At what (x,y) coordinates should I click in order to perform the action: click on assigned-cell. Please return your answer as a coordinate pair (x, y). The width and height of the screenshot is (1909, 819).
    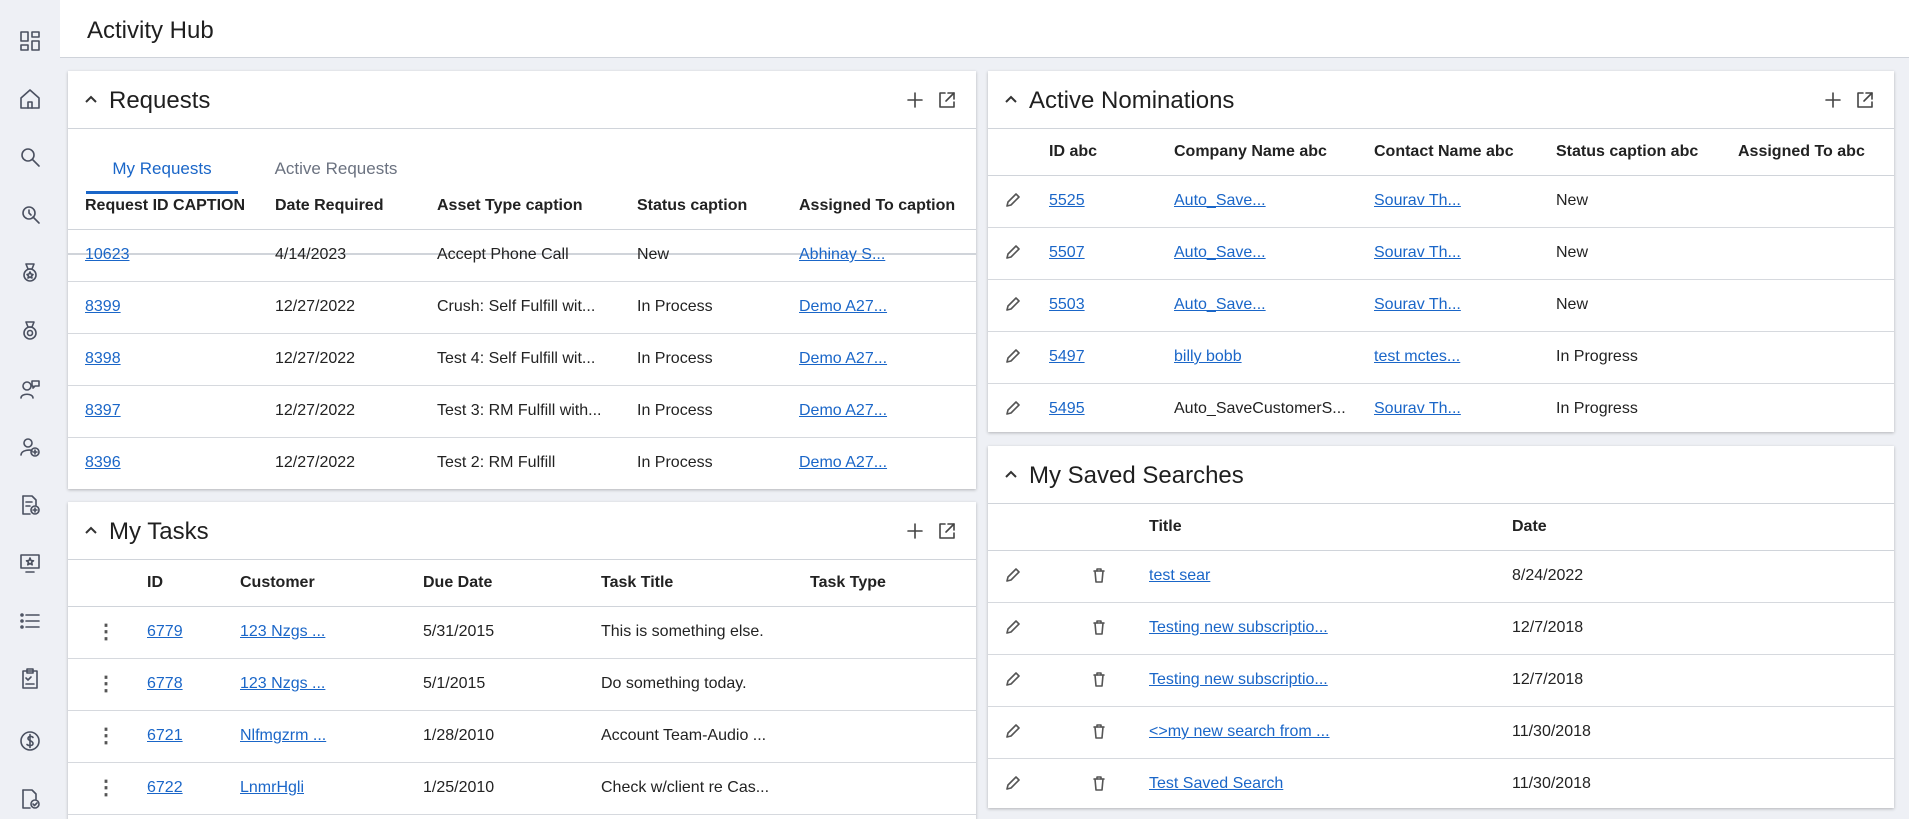
    Looking at the image, I should click on (1807, 305).